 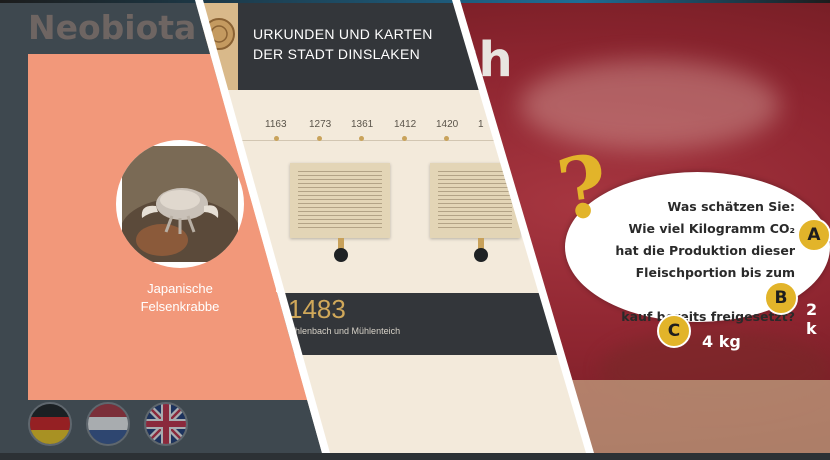 I want to click on option-b-button: B, so click(x=781, y=298).